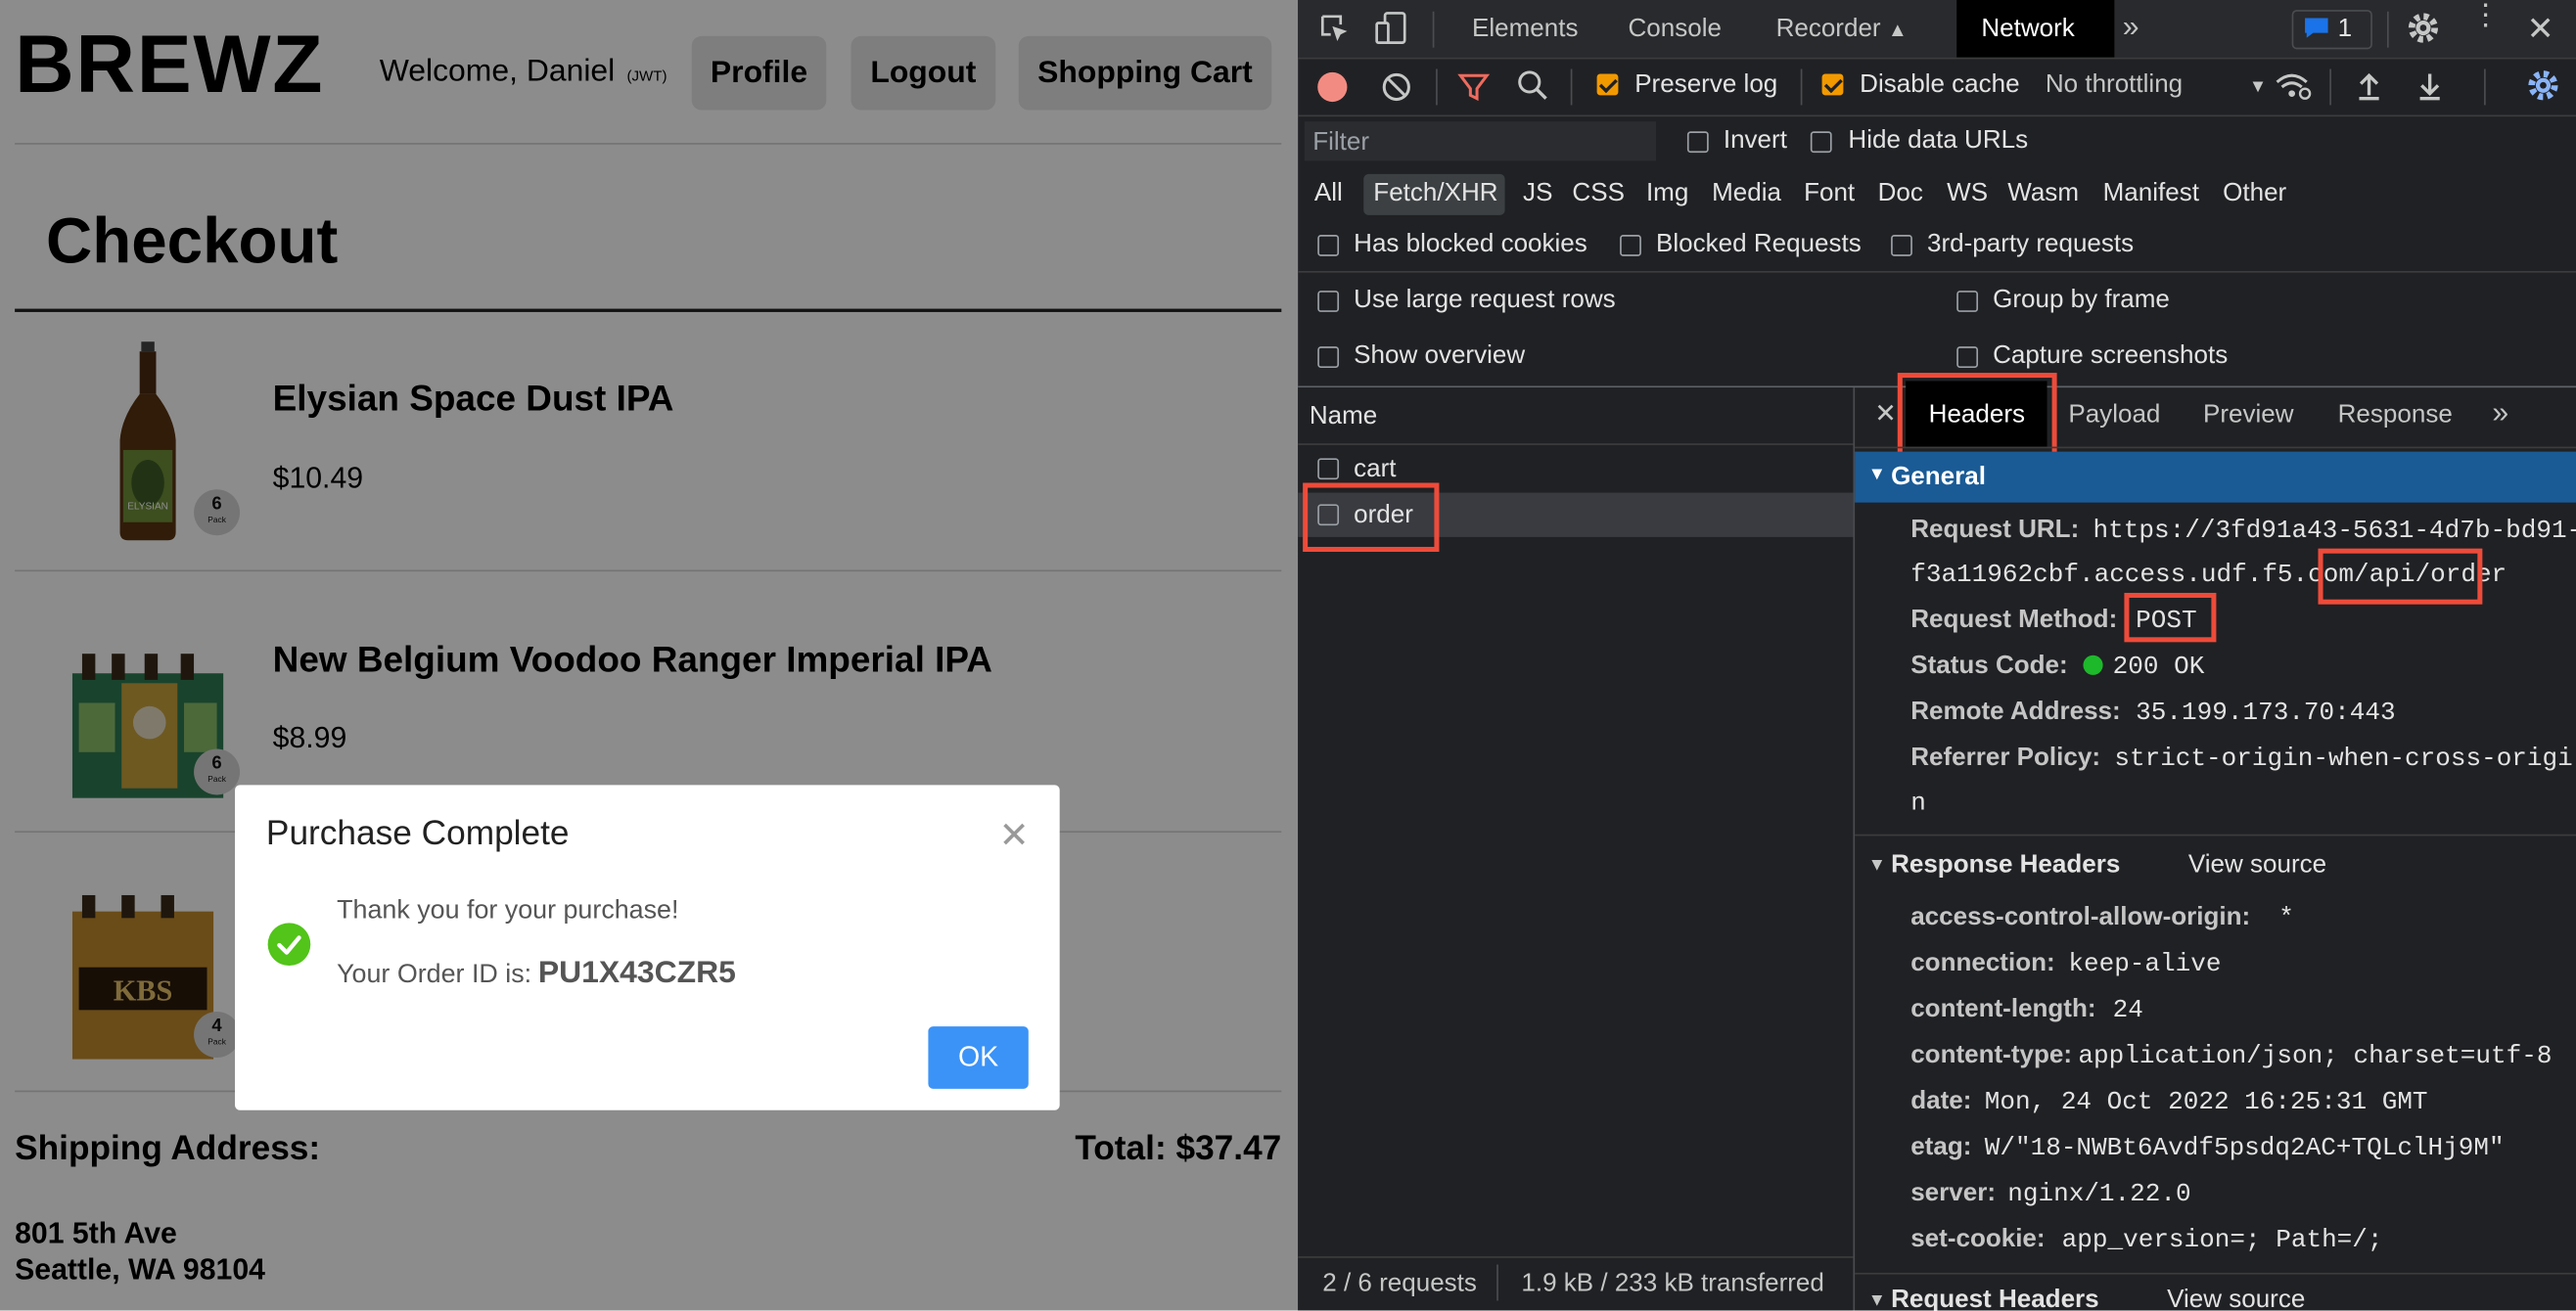 This screenshot has height=1311, width=2576. Describe the element at coordinates (2395, 415) in the screenshot. I see `tab-response: Response` at that location.